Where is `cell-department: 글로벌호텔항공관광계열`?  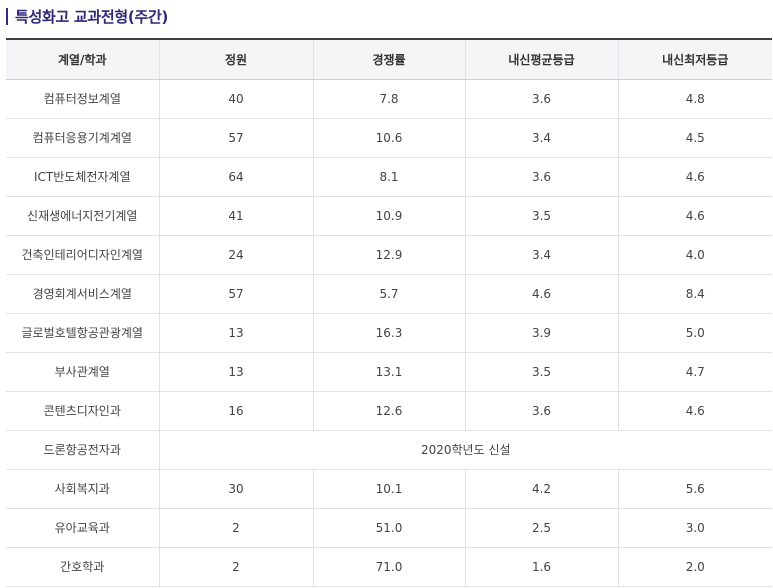 cell-department: 글로벌호텔항공관광계열 is located at coordinates (82, 333).